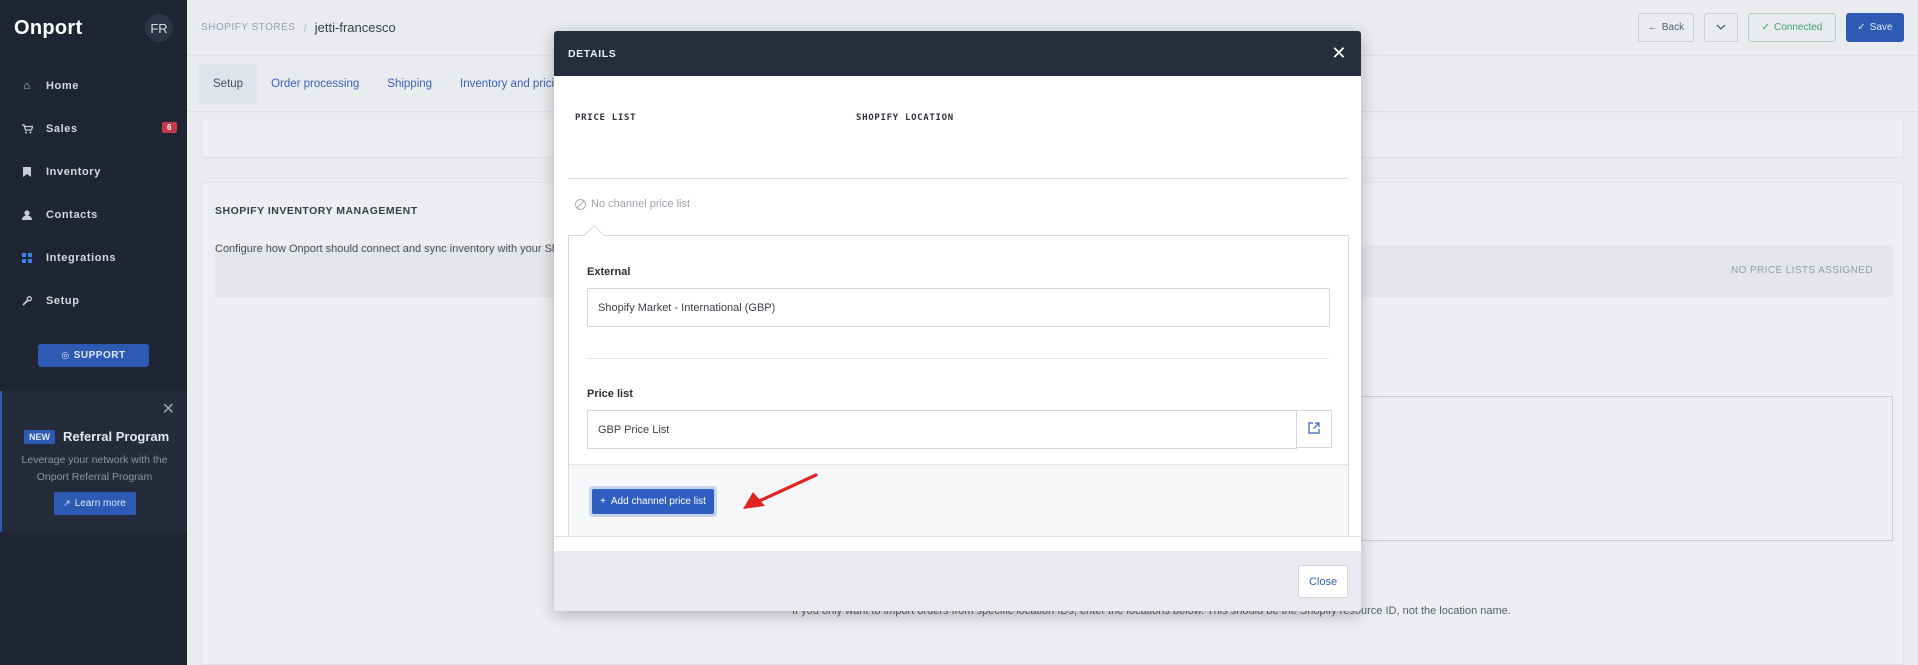  Describe the element at coordinates (606, 118) in the screenshot. I see `column-header-price-list: PRICE LIST` at that location.